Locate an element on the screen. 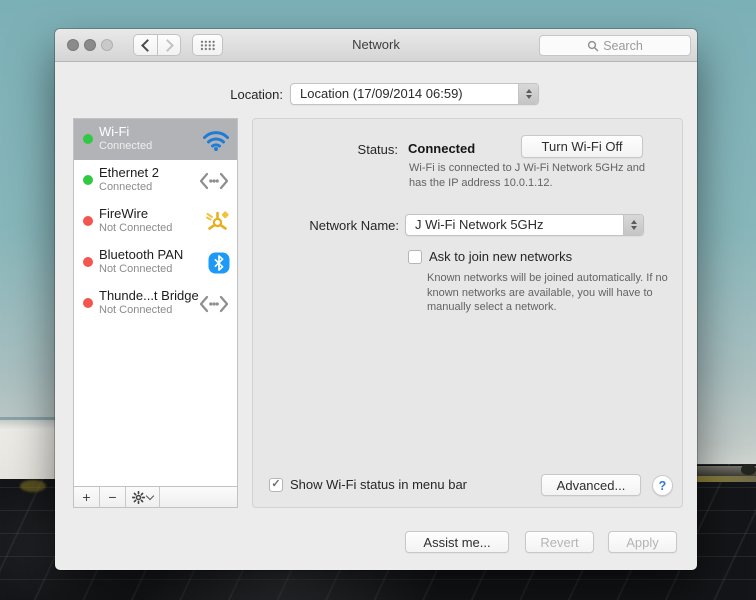 Image resolution: width=756 pixels, height=600 pixels. service-name: Thunde...t Bridge is located at coordinates (149, 295).